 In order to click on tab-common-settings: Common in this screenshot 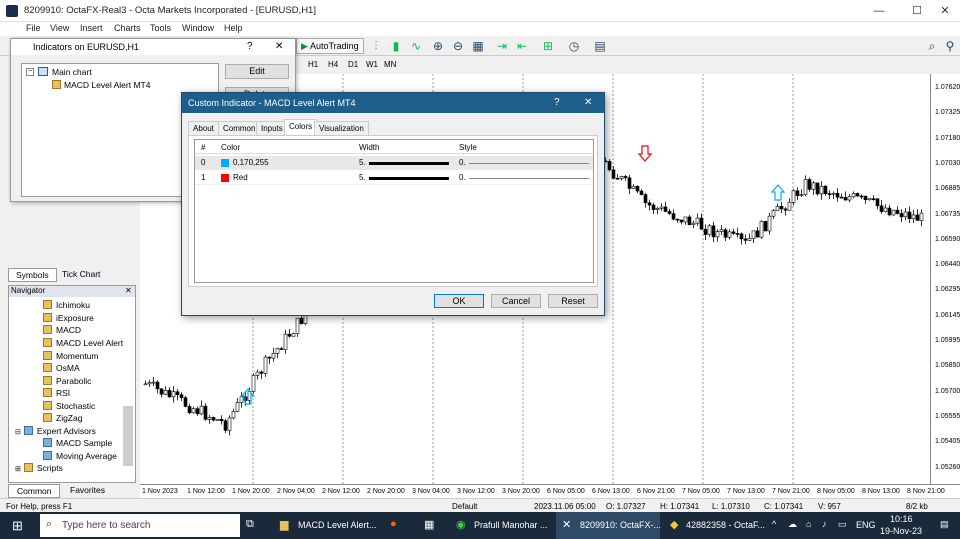, I will do `click(239, 128)`.